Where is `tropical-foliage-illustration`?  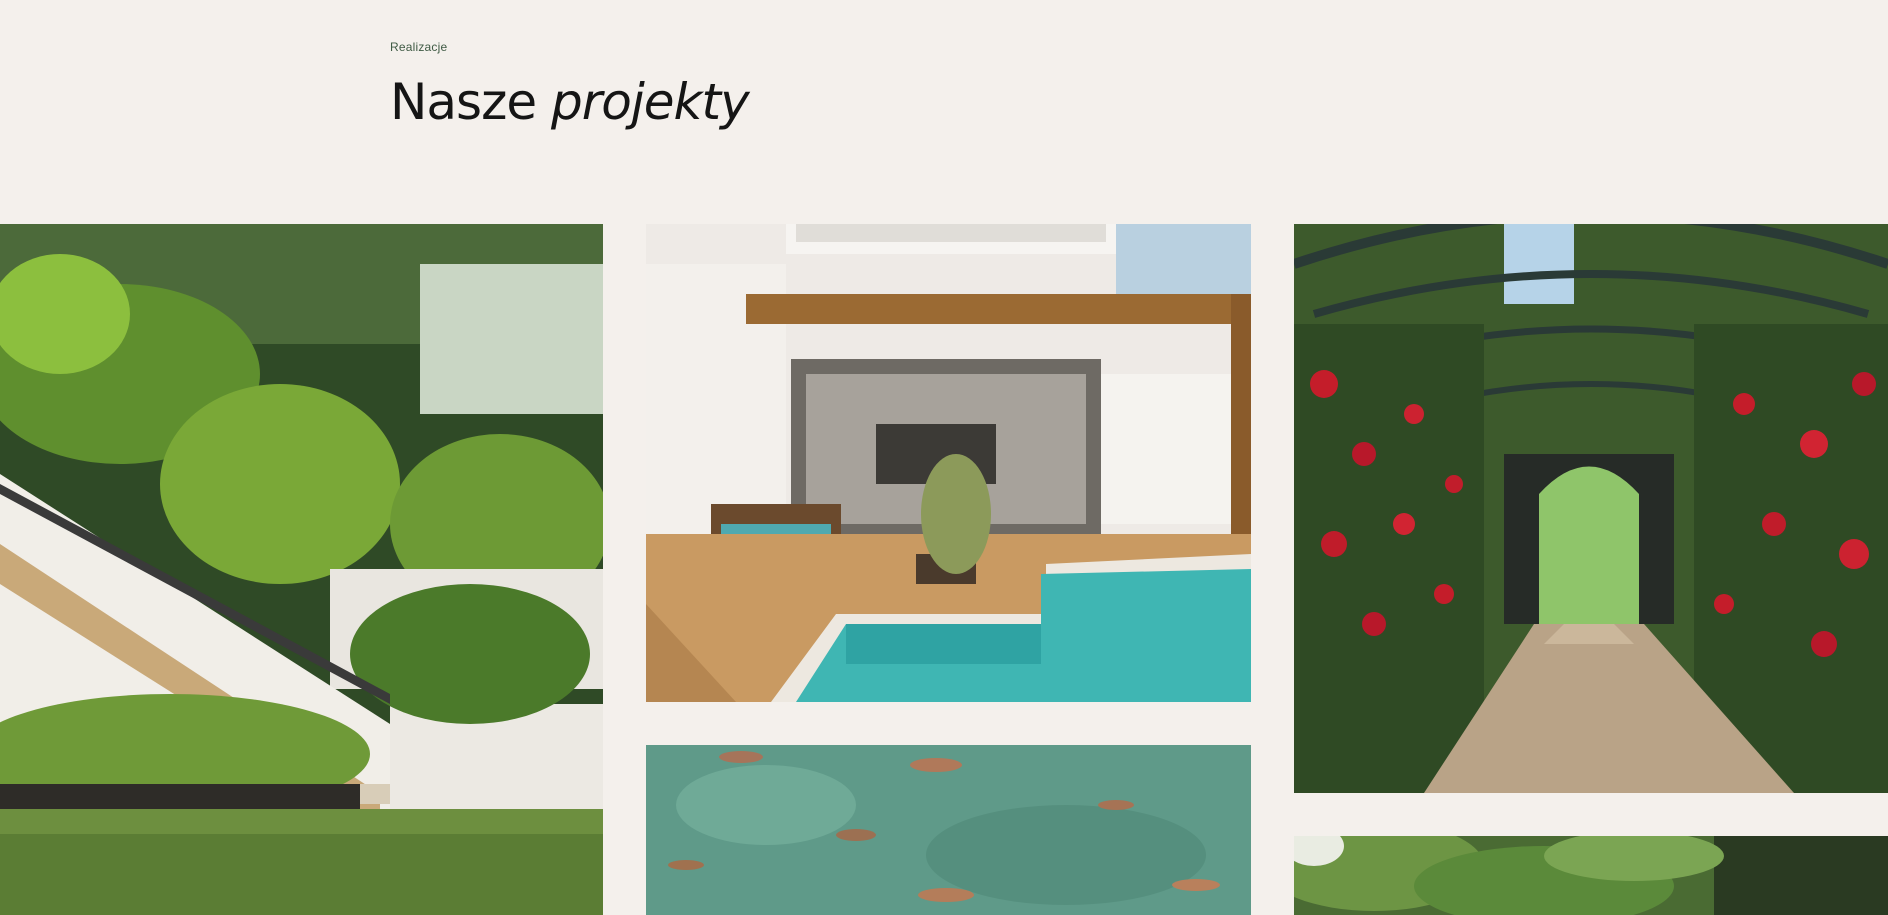 tropical-foliage-illustration is located at coordinates (1591, 875).